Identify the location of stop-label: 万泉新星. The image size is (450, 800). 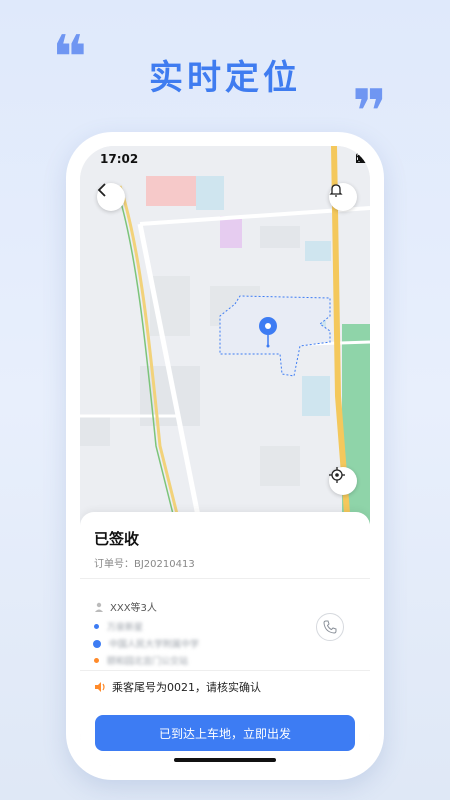
(125, 628).